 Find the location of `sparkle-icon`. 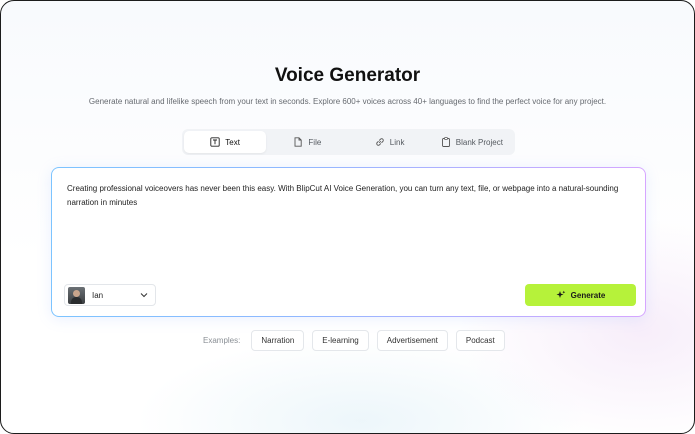

sparkle-icon is located at coordinates (560, 294).